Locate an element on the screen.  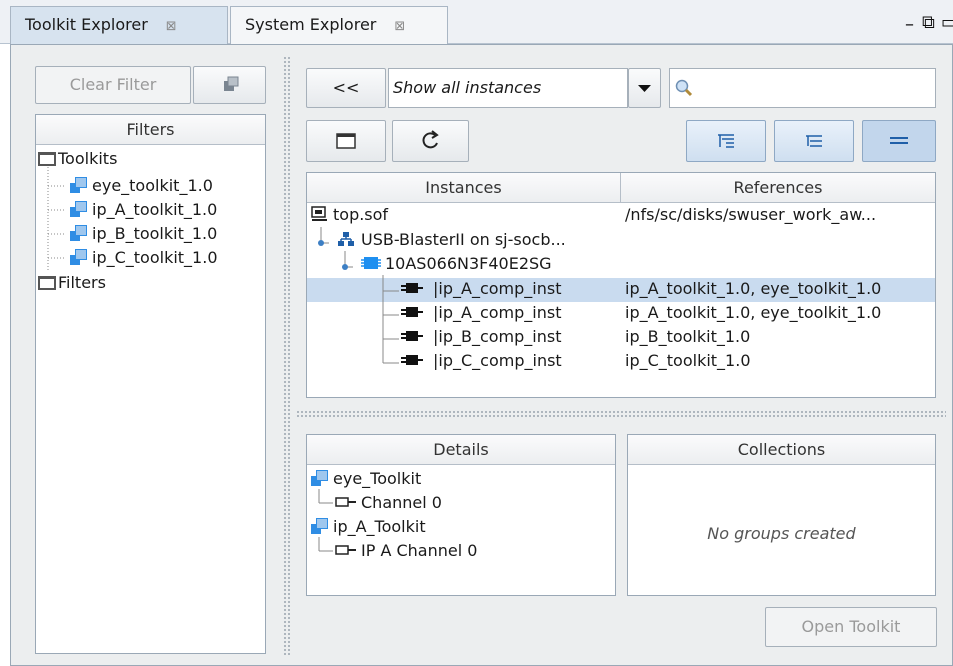
restore-icon: ⧉ is located at coordinates (928, 22).